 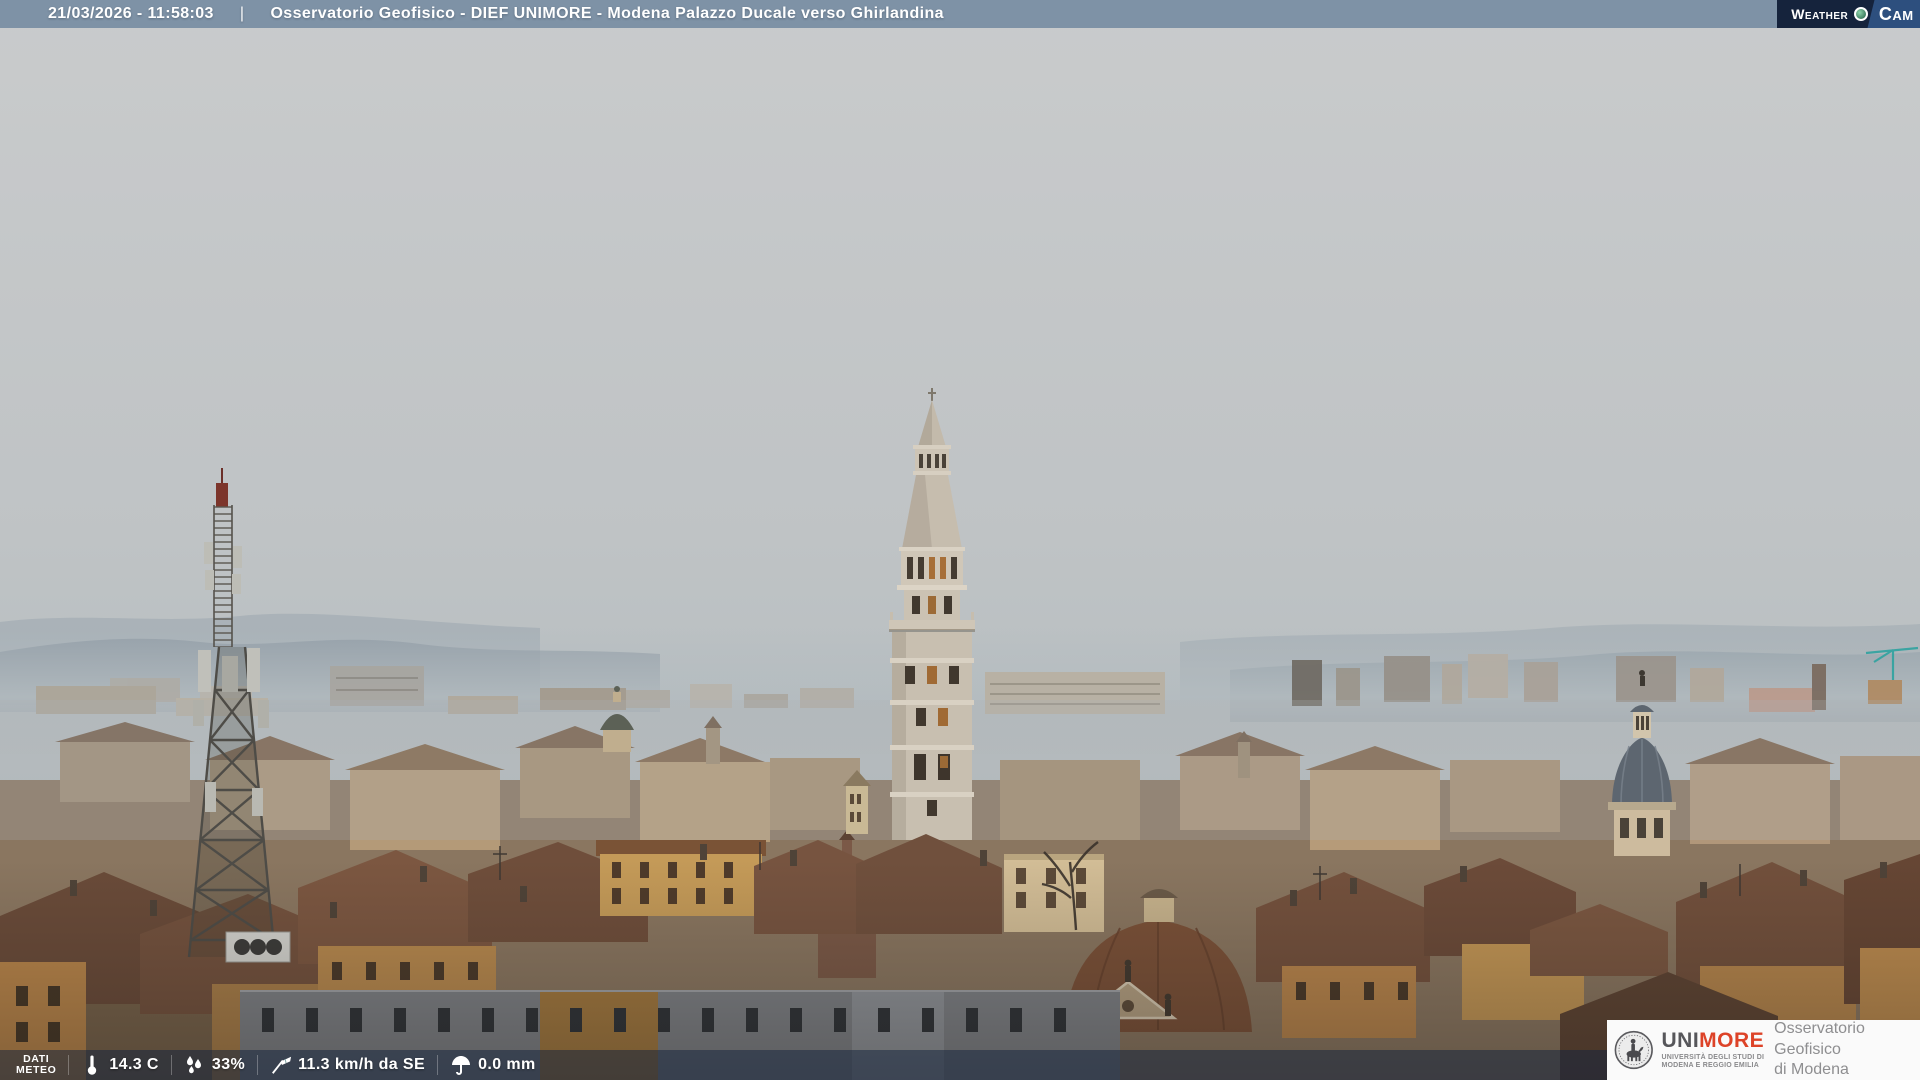 I want to click on humidity-drops-icon, so click(x=195, y=1065).